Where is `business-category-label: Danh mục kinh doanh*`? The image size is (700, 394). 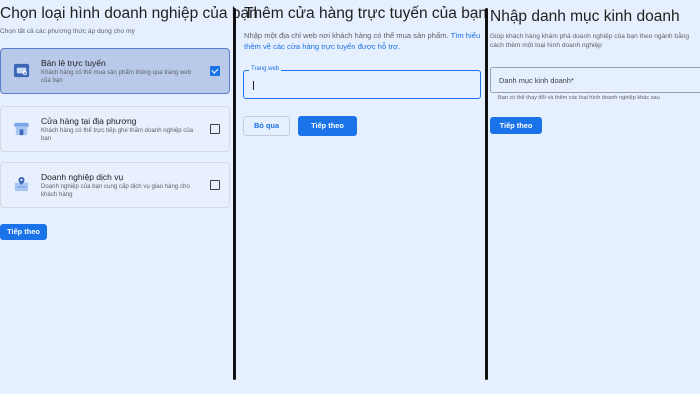
business-category-label: Danh mục kinh doanh* is located at coordinates (536, 80).